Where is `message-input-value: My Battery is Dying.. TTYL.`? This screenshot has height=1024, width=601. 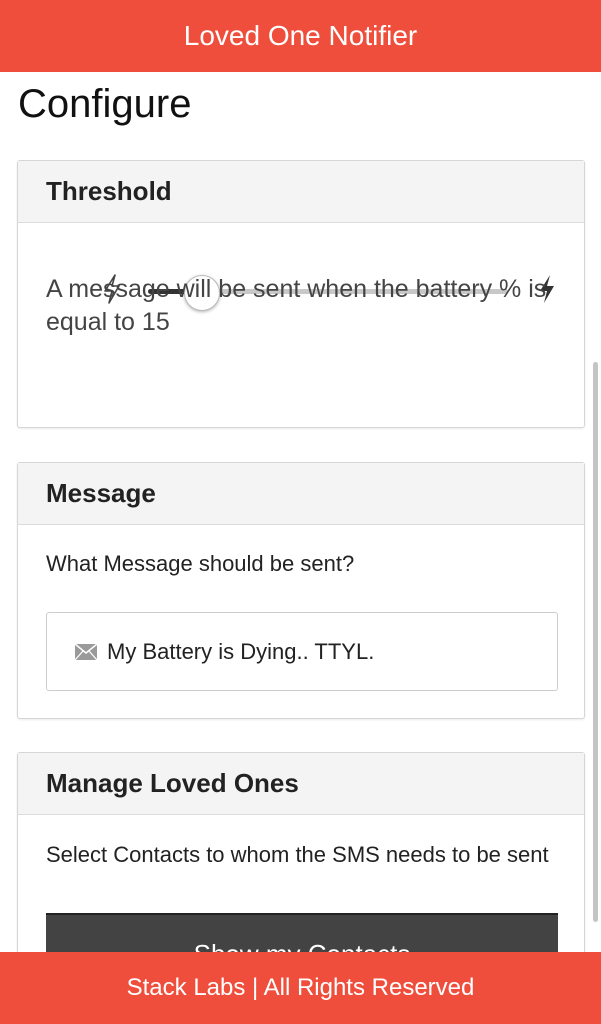
message-input-value: My Battery is Dying.. TTYL. is located at coordinates (241, 651).